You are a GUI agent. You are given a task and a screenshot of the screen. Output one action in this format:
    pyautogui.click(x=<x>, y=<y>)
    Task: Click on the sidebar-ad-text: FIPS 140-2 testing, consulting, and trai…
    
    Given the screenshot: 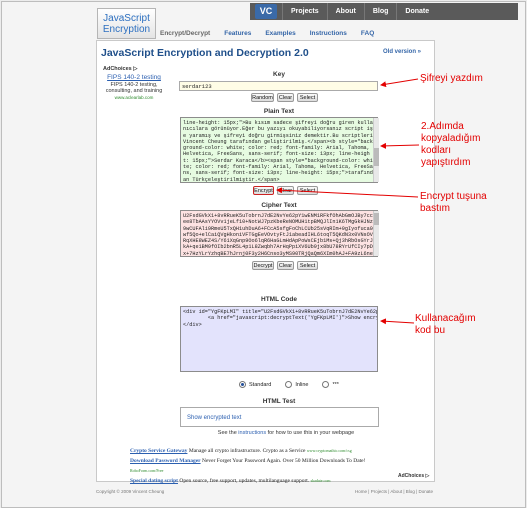 What is the action you would take?
    pyautogui.click(x=134, y=88)
    